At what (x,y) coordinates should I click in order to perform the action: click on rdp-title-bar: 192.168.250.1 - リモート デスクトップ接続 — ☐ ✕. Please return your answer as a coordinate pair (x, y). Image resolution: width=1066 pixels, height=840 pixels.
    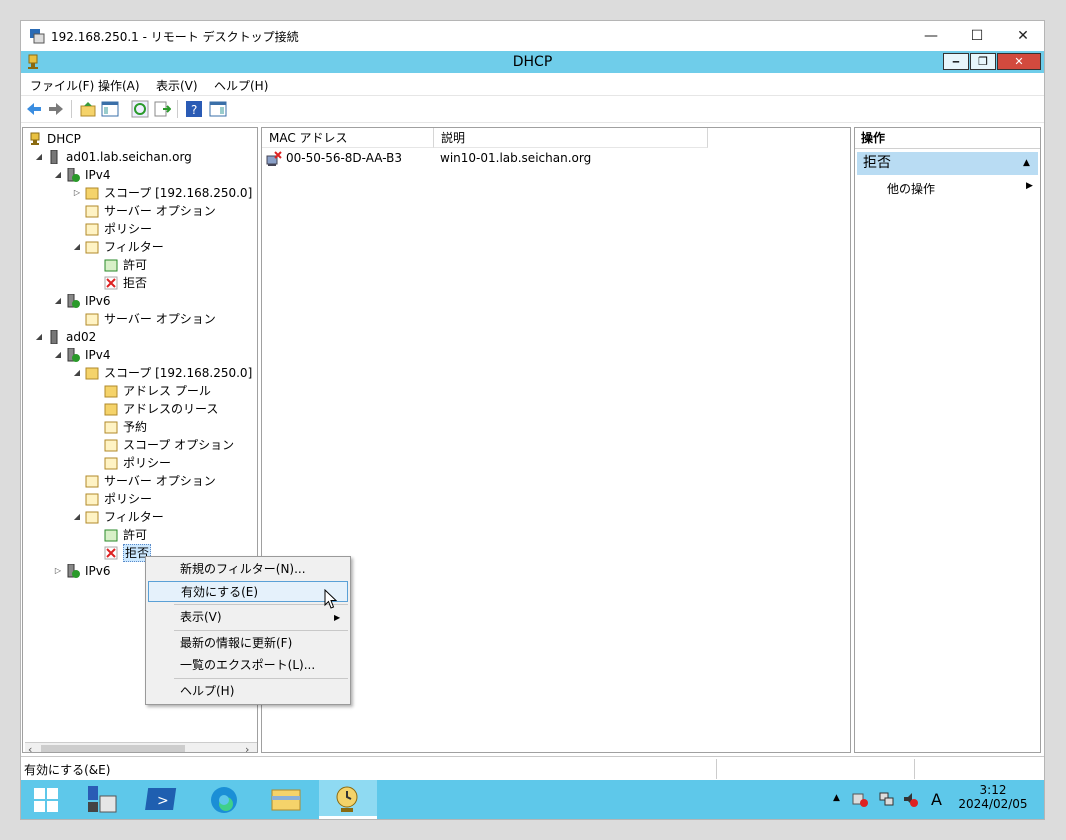
    Looking at the image, I should click on (532, 36).